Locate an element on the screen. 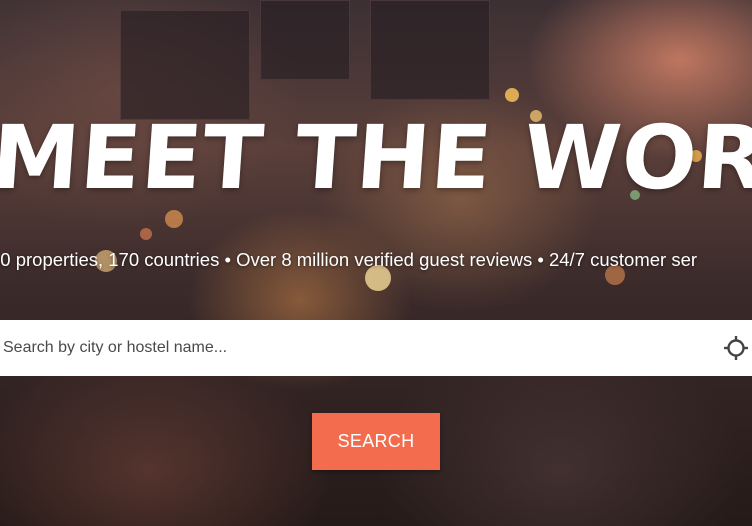 The image size is (752, 526). crosshair-locate-icon is located at coordinates (736, 348).